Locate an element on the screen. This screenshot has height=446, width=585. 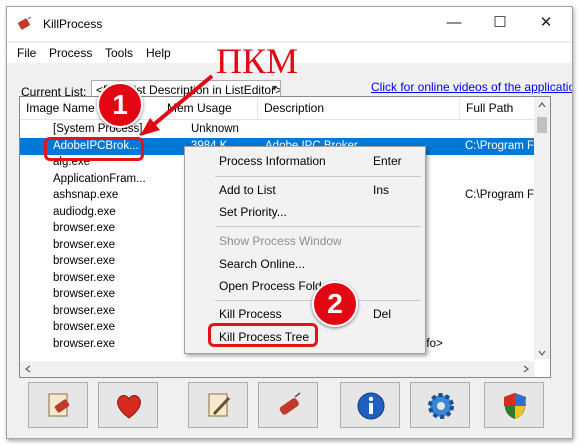
step-badge-1: 1 is located at coordinates (120, 105).